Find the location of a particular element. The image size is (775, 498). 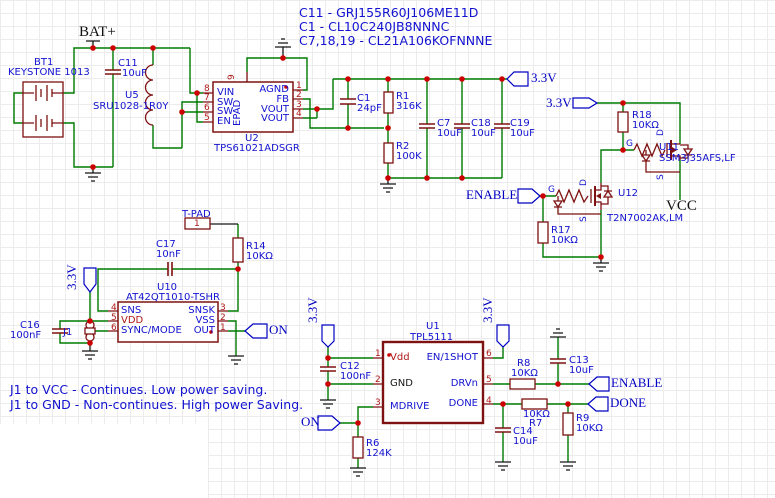

mosfet-u12 is located at coordinates (583, 199).